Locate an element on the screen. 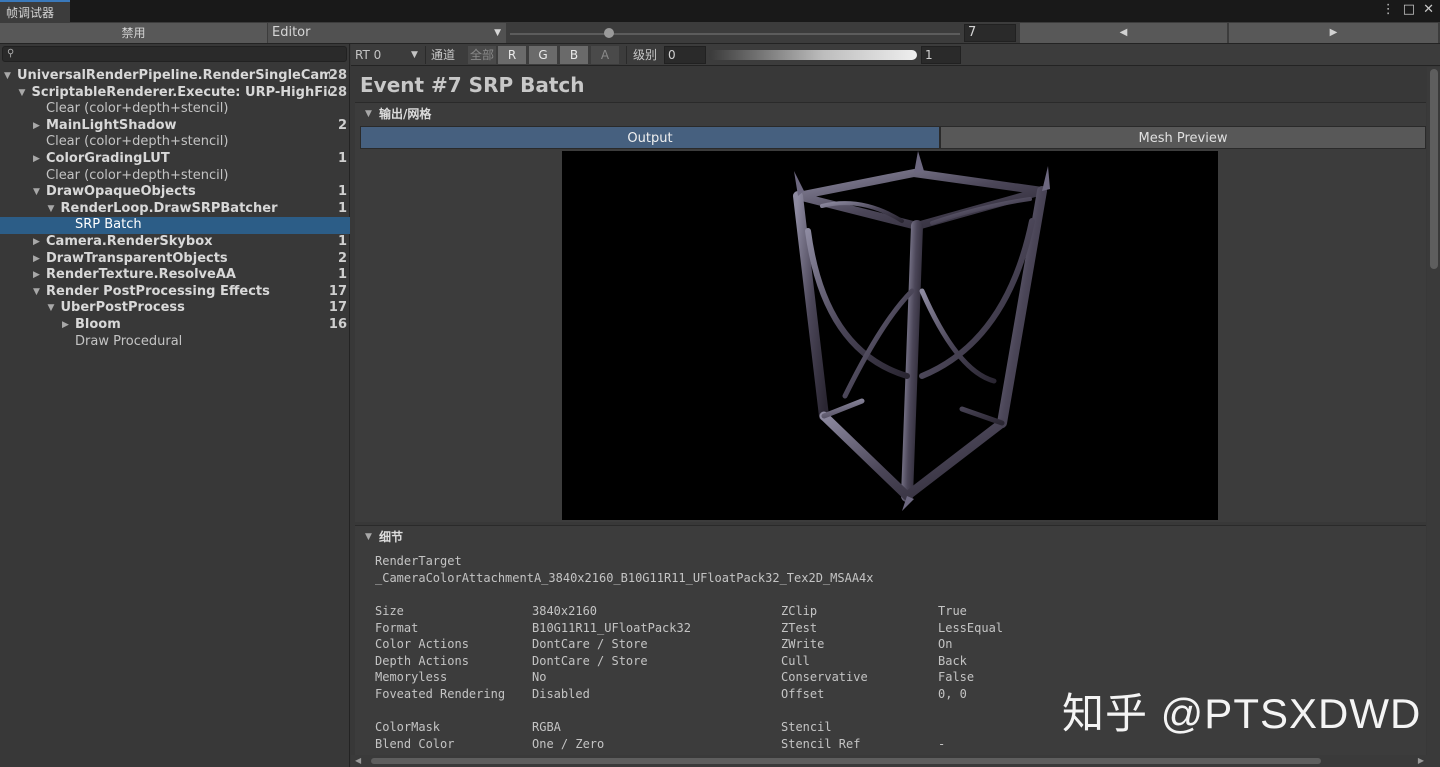 Image resolution: width=1440 pixels, height=767 pixels. output-section-header: ▼ 输出/网格 is located at coordinates (890, 114).